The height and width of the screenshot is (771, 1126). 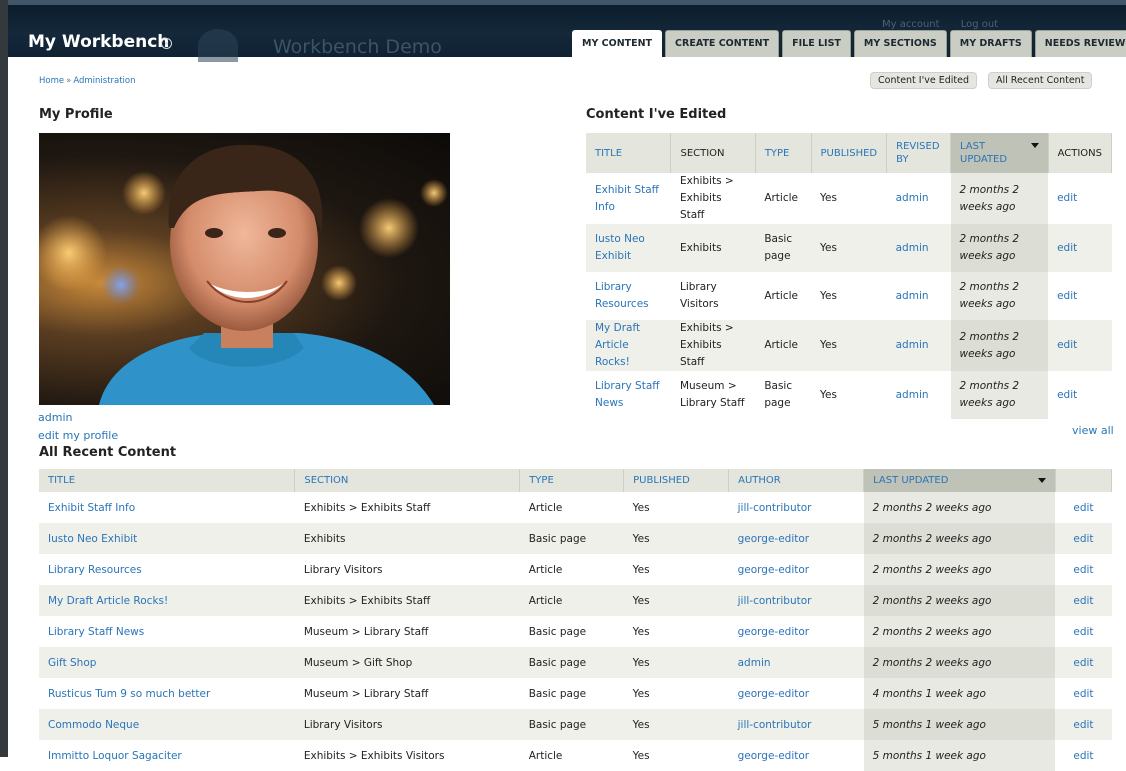 I want to click on content-title-link: Commodo Neque, so click(x=93, y=725).